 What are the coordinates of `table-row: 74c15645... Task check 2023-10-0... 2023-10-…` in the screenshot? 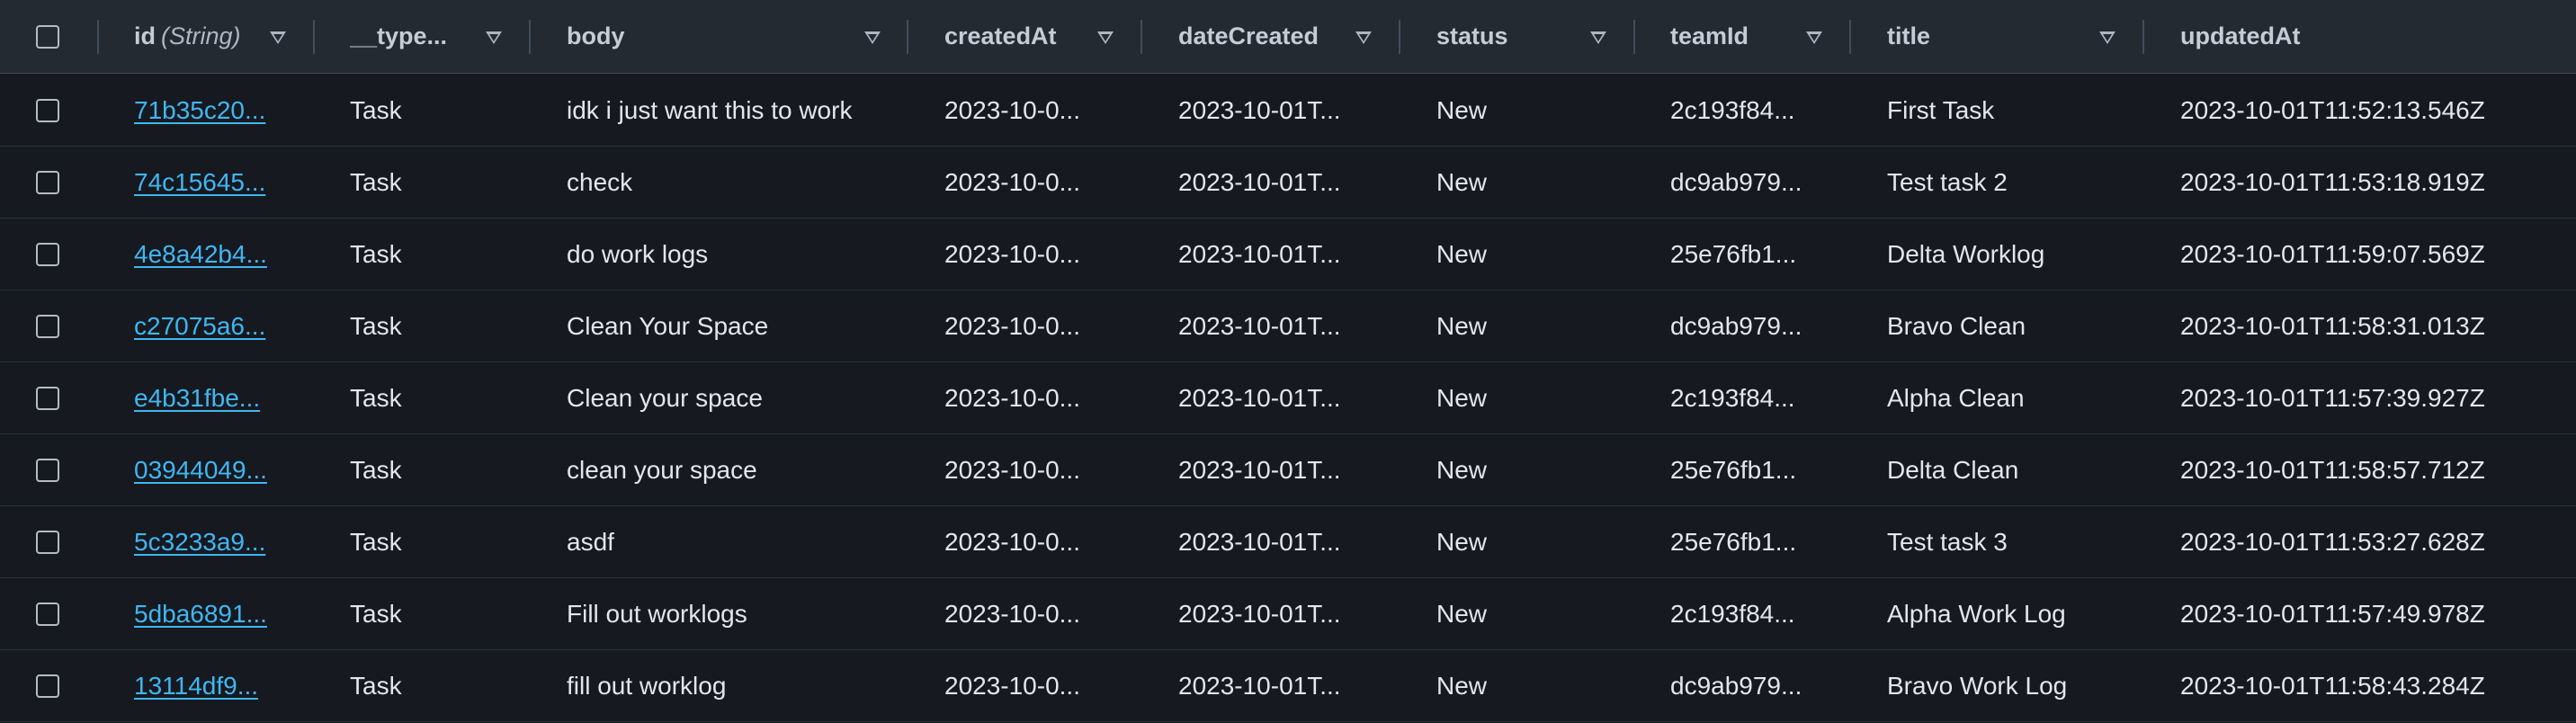 It's located at (1288, 183).